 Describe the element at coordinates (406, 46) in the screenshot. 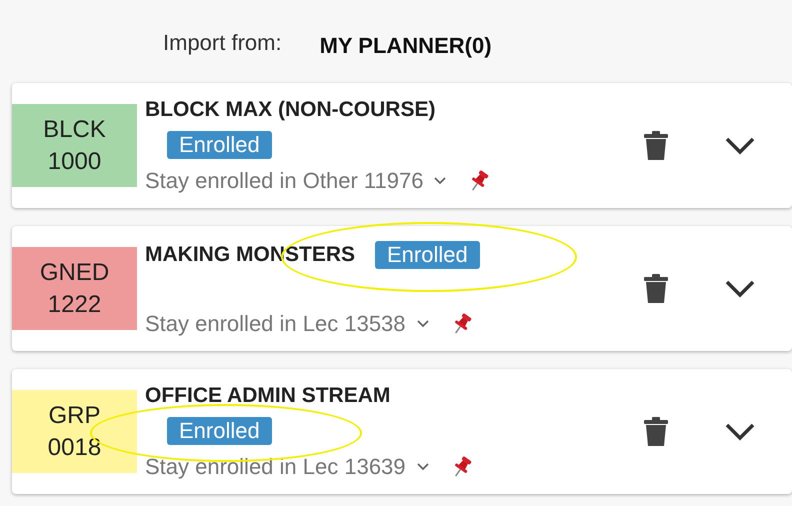

I see `import-source: MY PLANNER(0)` at that location.